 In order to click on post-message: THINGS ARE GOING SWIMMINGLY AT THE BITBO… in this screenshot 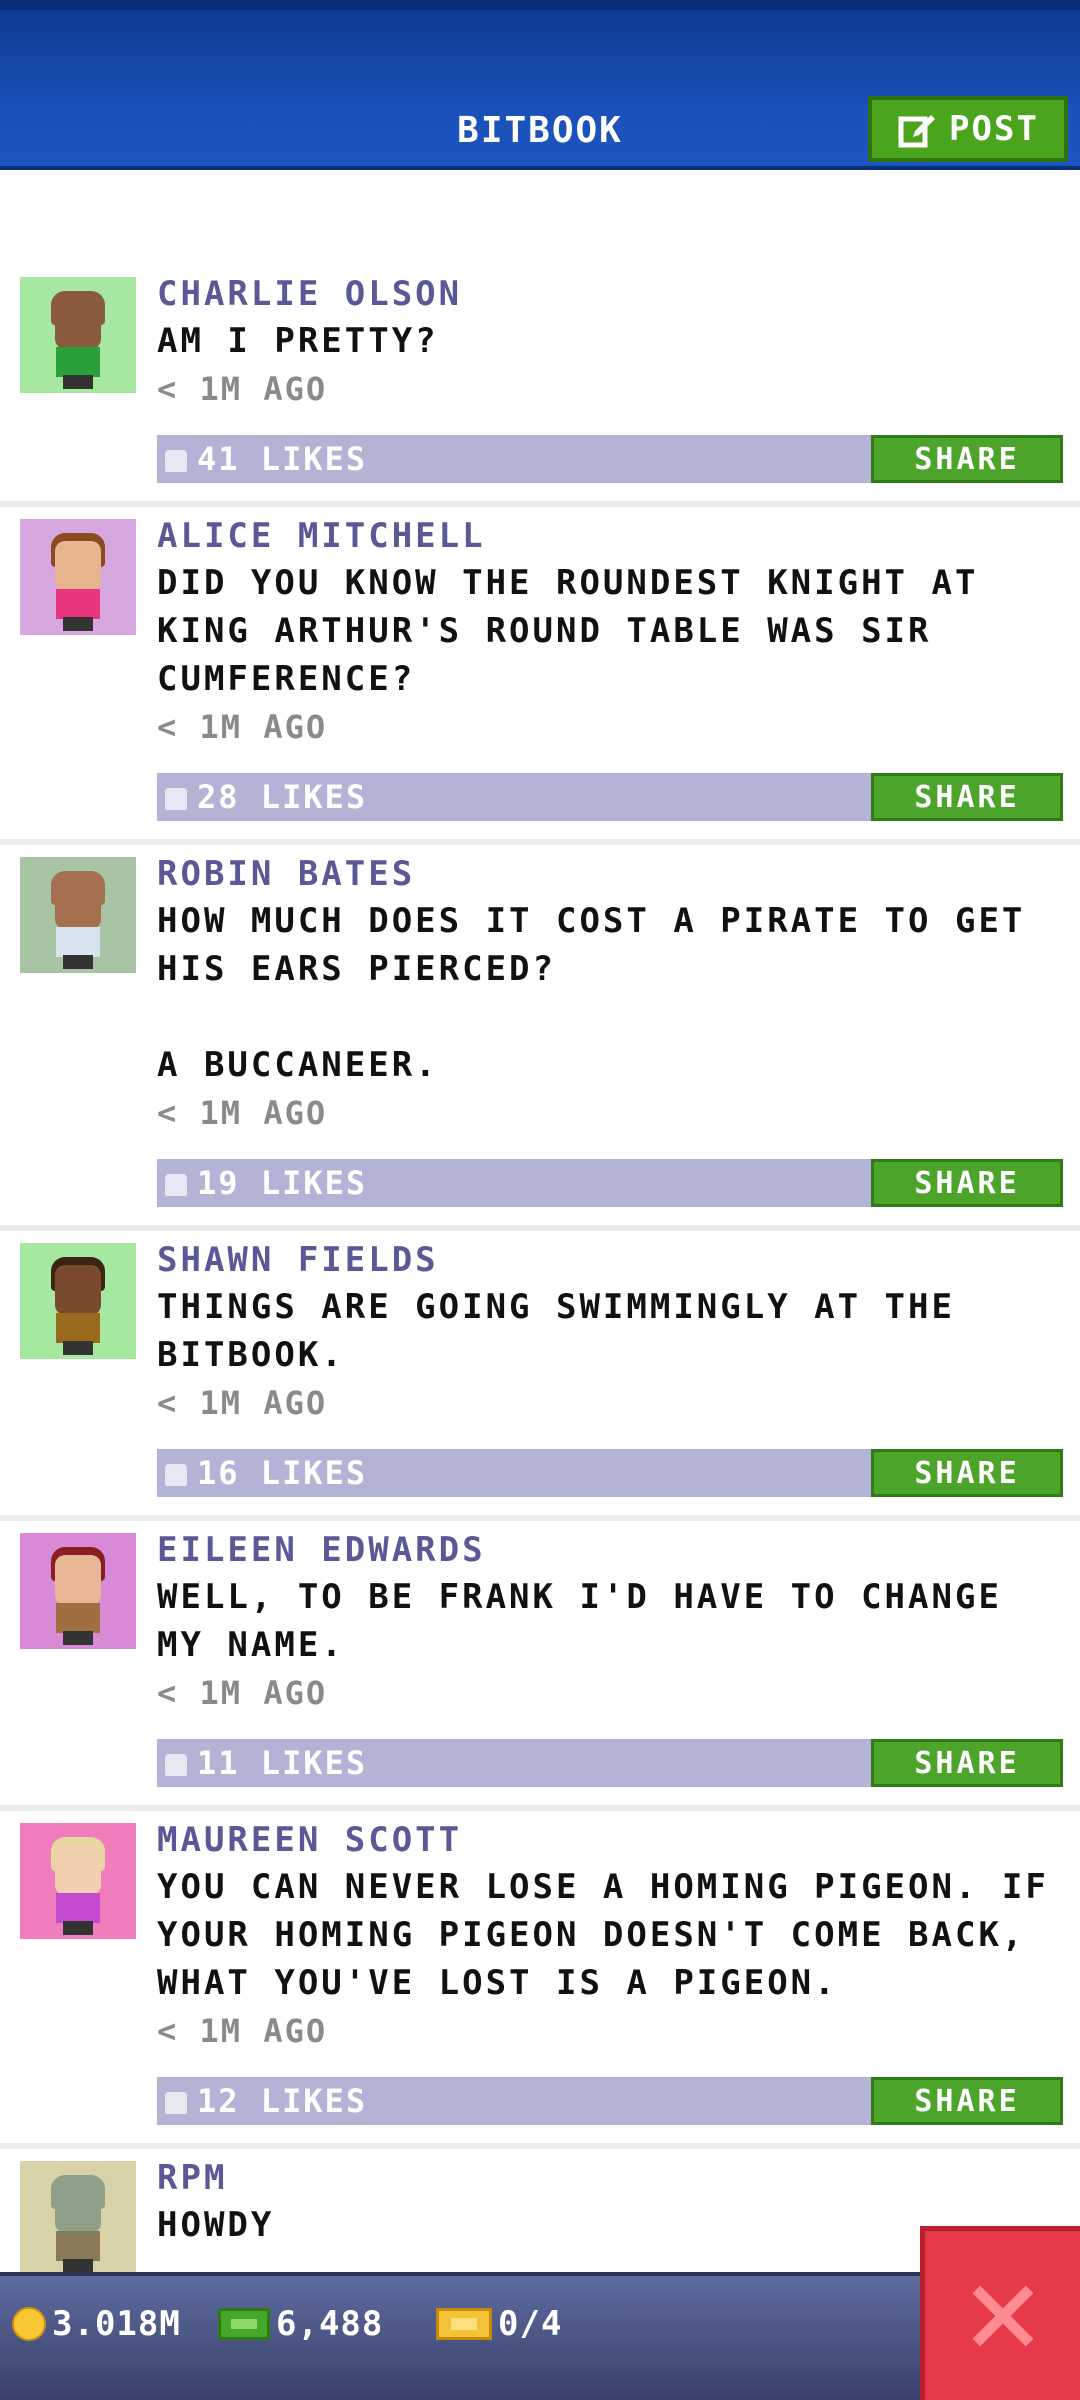, I will do `click(568, 1331)`.